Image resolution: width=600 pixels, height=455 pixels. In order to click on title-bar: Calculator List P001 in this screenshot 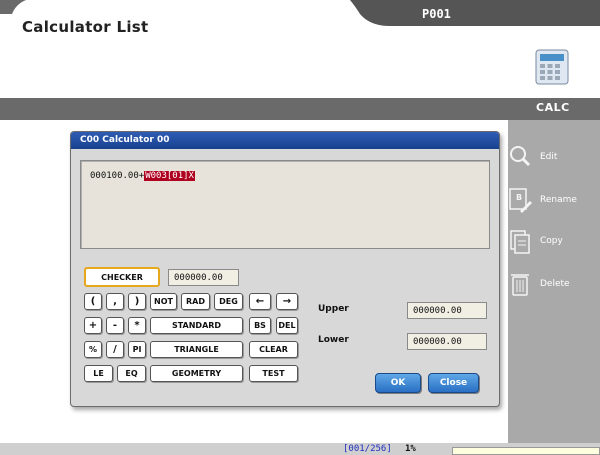, I will do `click(300, 20)`.